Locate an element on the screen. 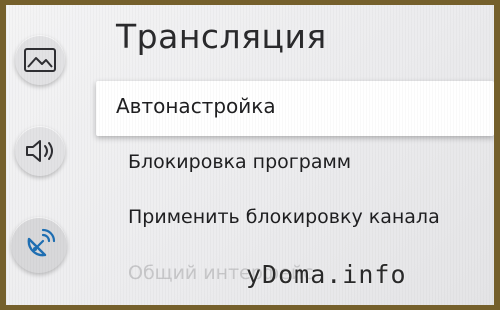 The height and width of the screenshot is (310, 500). menu-item-label: Автонастройка is located at coordinates (196, 106).